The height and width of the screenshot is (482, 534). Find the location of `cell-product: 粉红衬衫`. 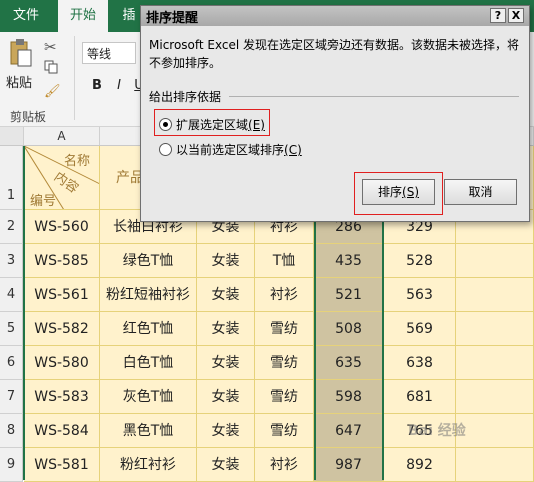

cell-product: 粉红衬衫 is located at coordinates (148, 465).